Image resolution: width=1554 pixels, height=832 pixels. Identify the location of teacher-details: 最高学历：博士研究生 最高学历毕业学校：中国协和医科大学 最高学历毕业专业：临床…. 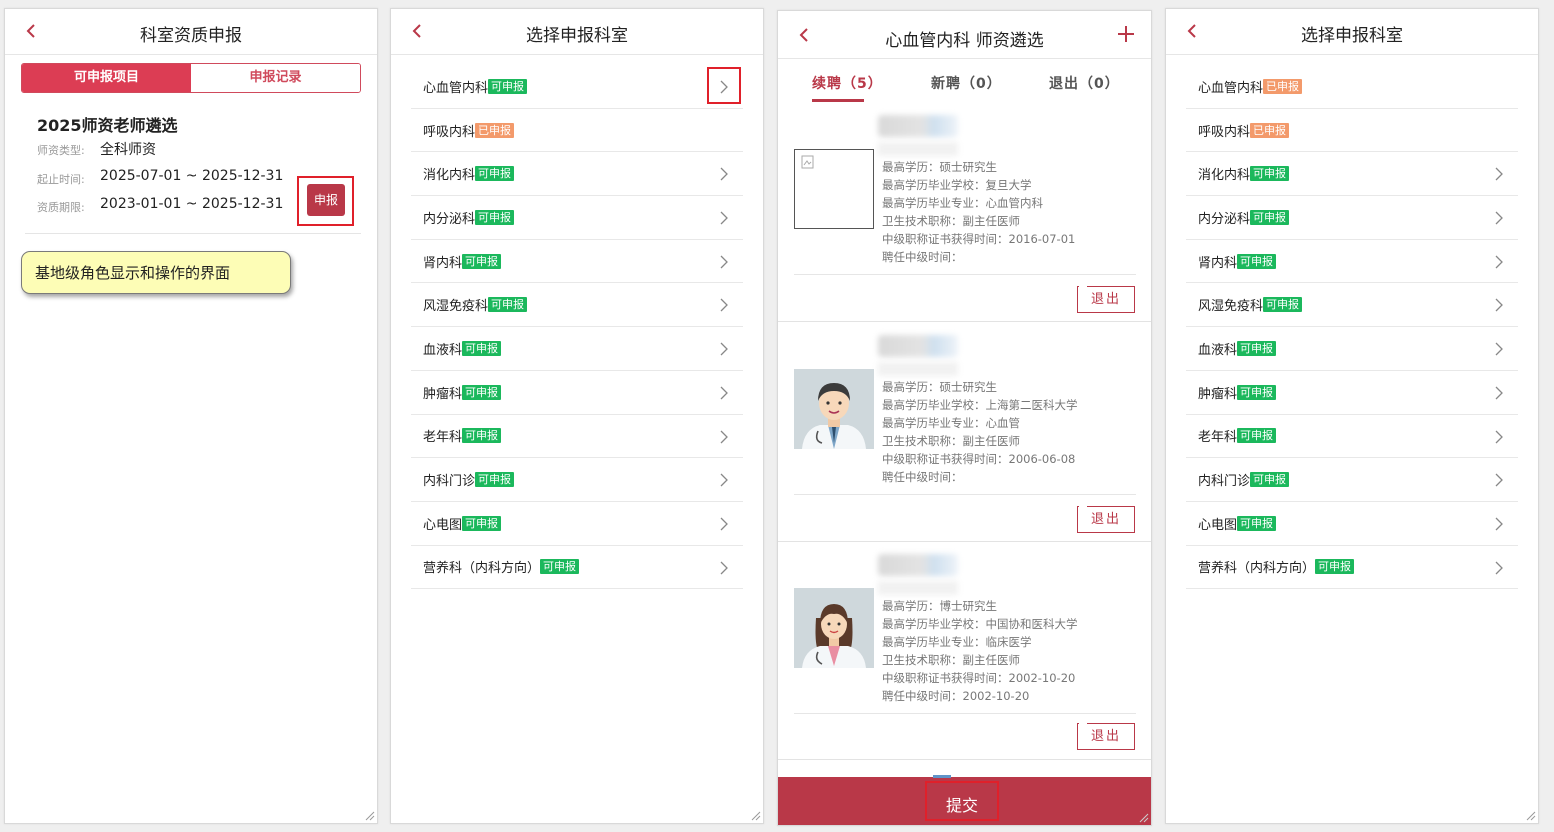
(980, 651).